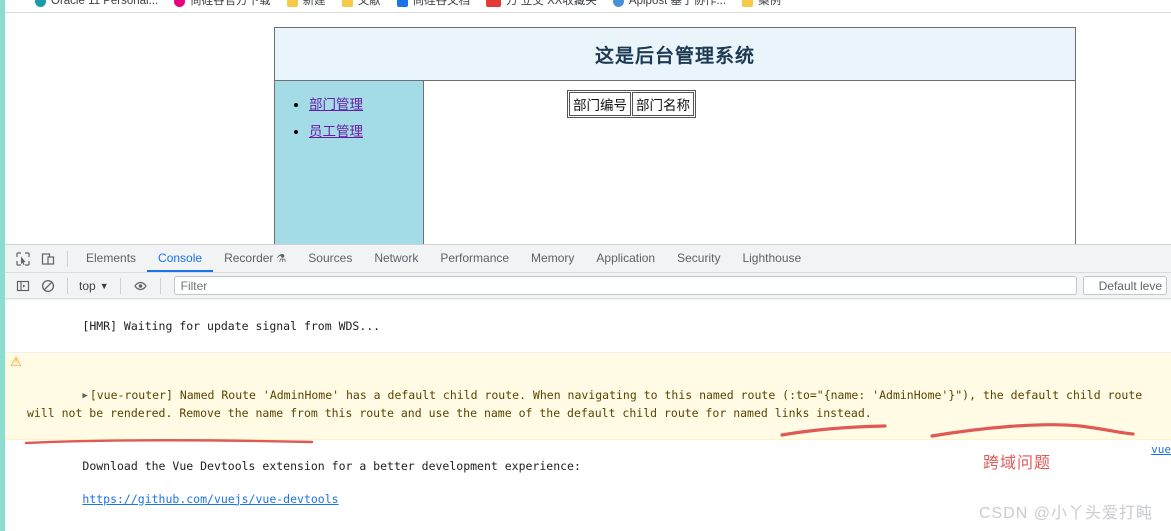 The image size is (1171, 531). Describe the element at coordinates (230, 3) in the screenshot. I see `bookmark-label: 尚硅谷官方下载` at that location.